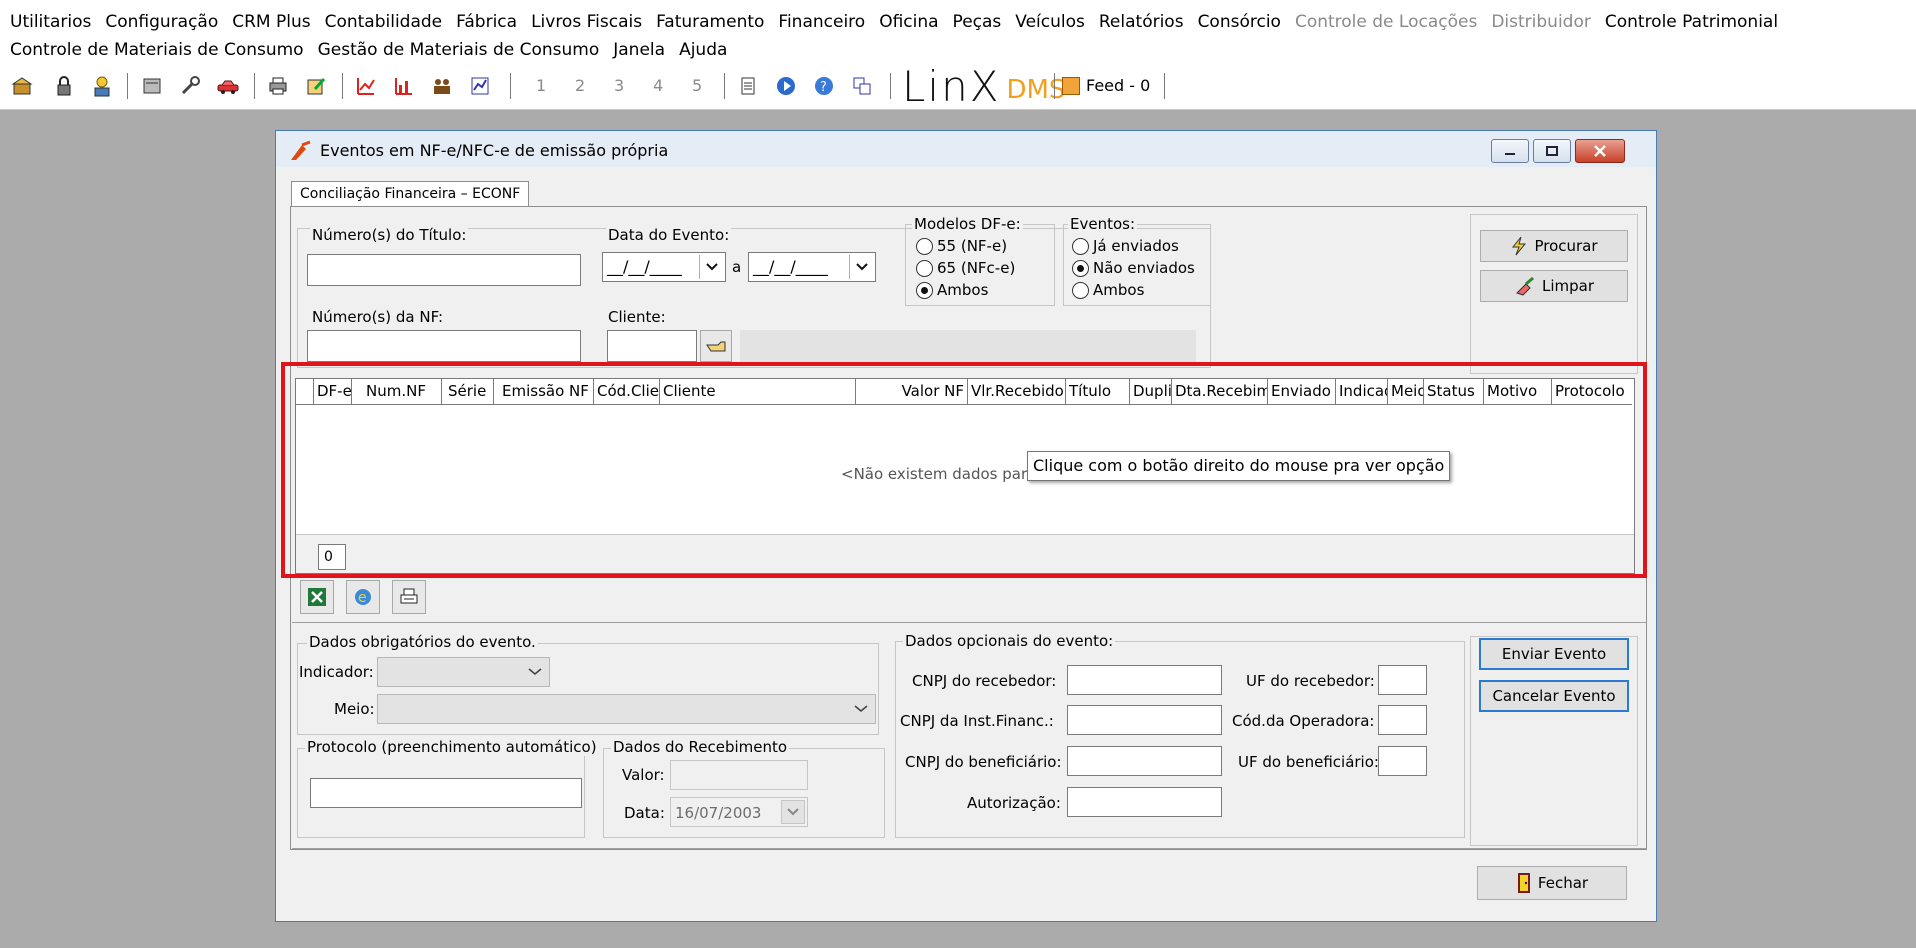 The height and width of the screenshot is (948, 1916). Describe the element at coordinates (786, 86) in the screenshot. I see `play-icon` at that location.